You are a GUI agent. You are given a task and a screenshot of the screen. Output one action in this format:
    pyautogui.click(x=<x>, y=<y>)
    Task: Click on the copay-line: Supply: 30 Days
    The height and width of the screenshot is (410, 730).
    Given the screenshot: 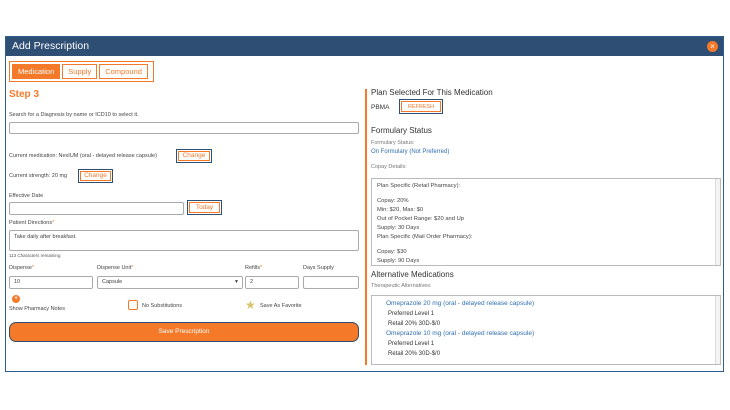 What is the action you would take?
    pyautogui.click(x=398, y=228)
    